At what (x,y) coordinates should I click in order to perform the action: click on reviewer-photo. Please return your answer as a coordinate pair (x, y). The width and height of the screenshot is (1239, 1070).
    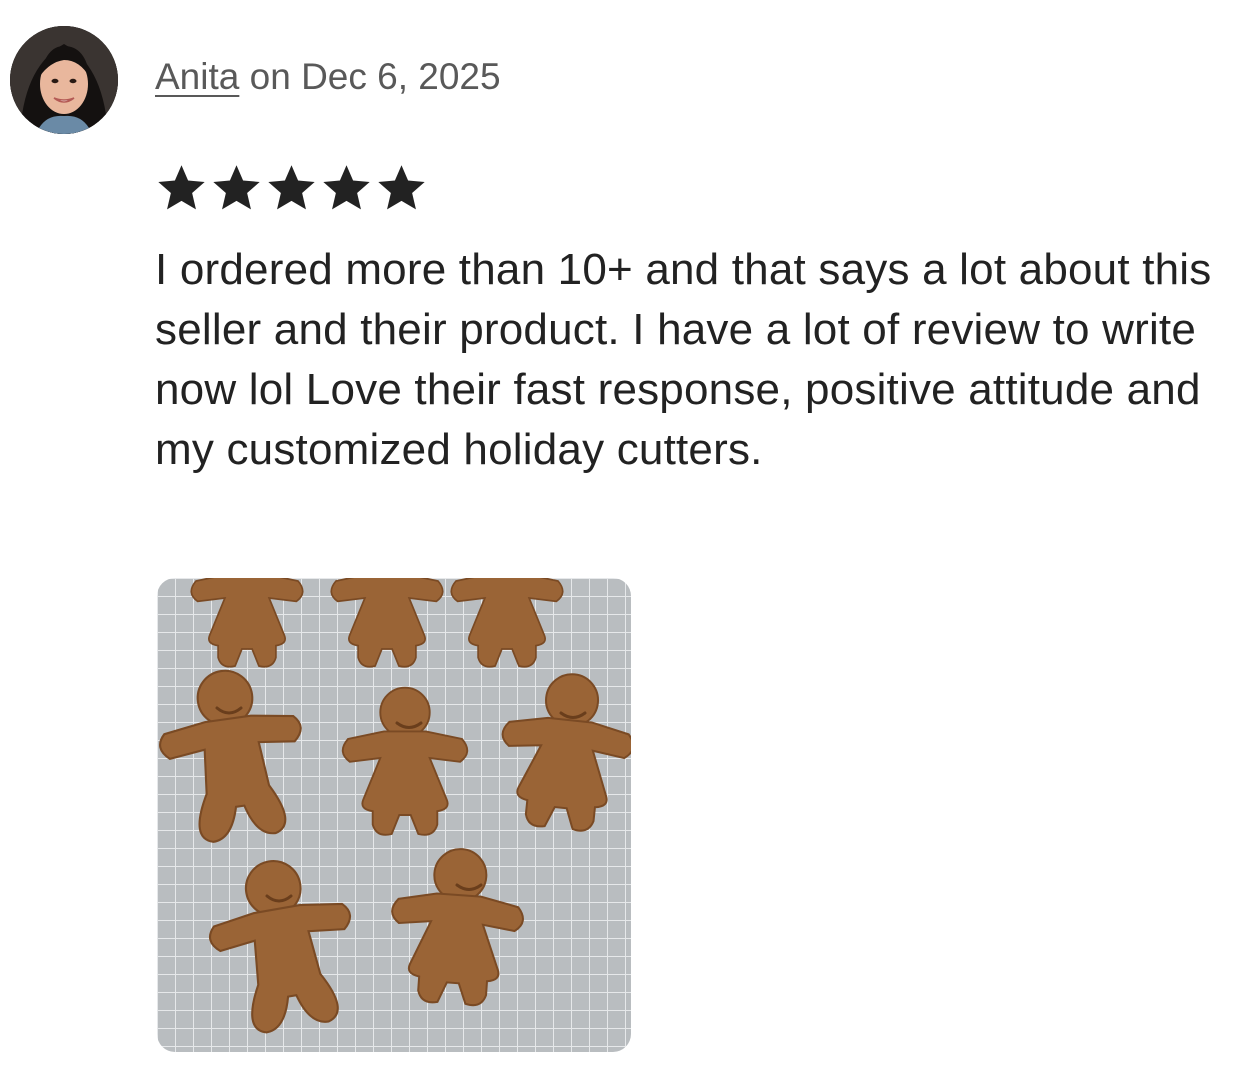
    Looking at the image, I should click on (64, 80).